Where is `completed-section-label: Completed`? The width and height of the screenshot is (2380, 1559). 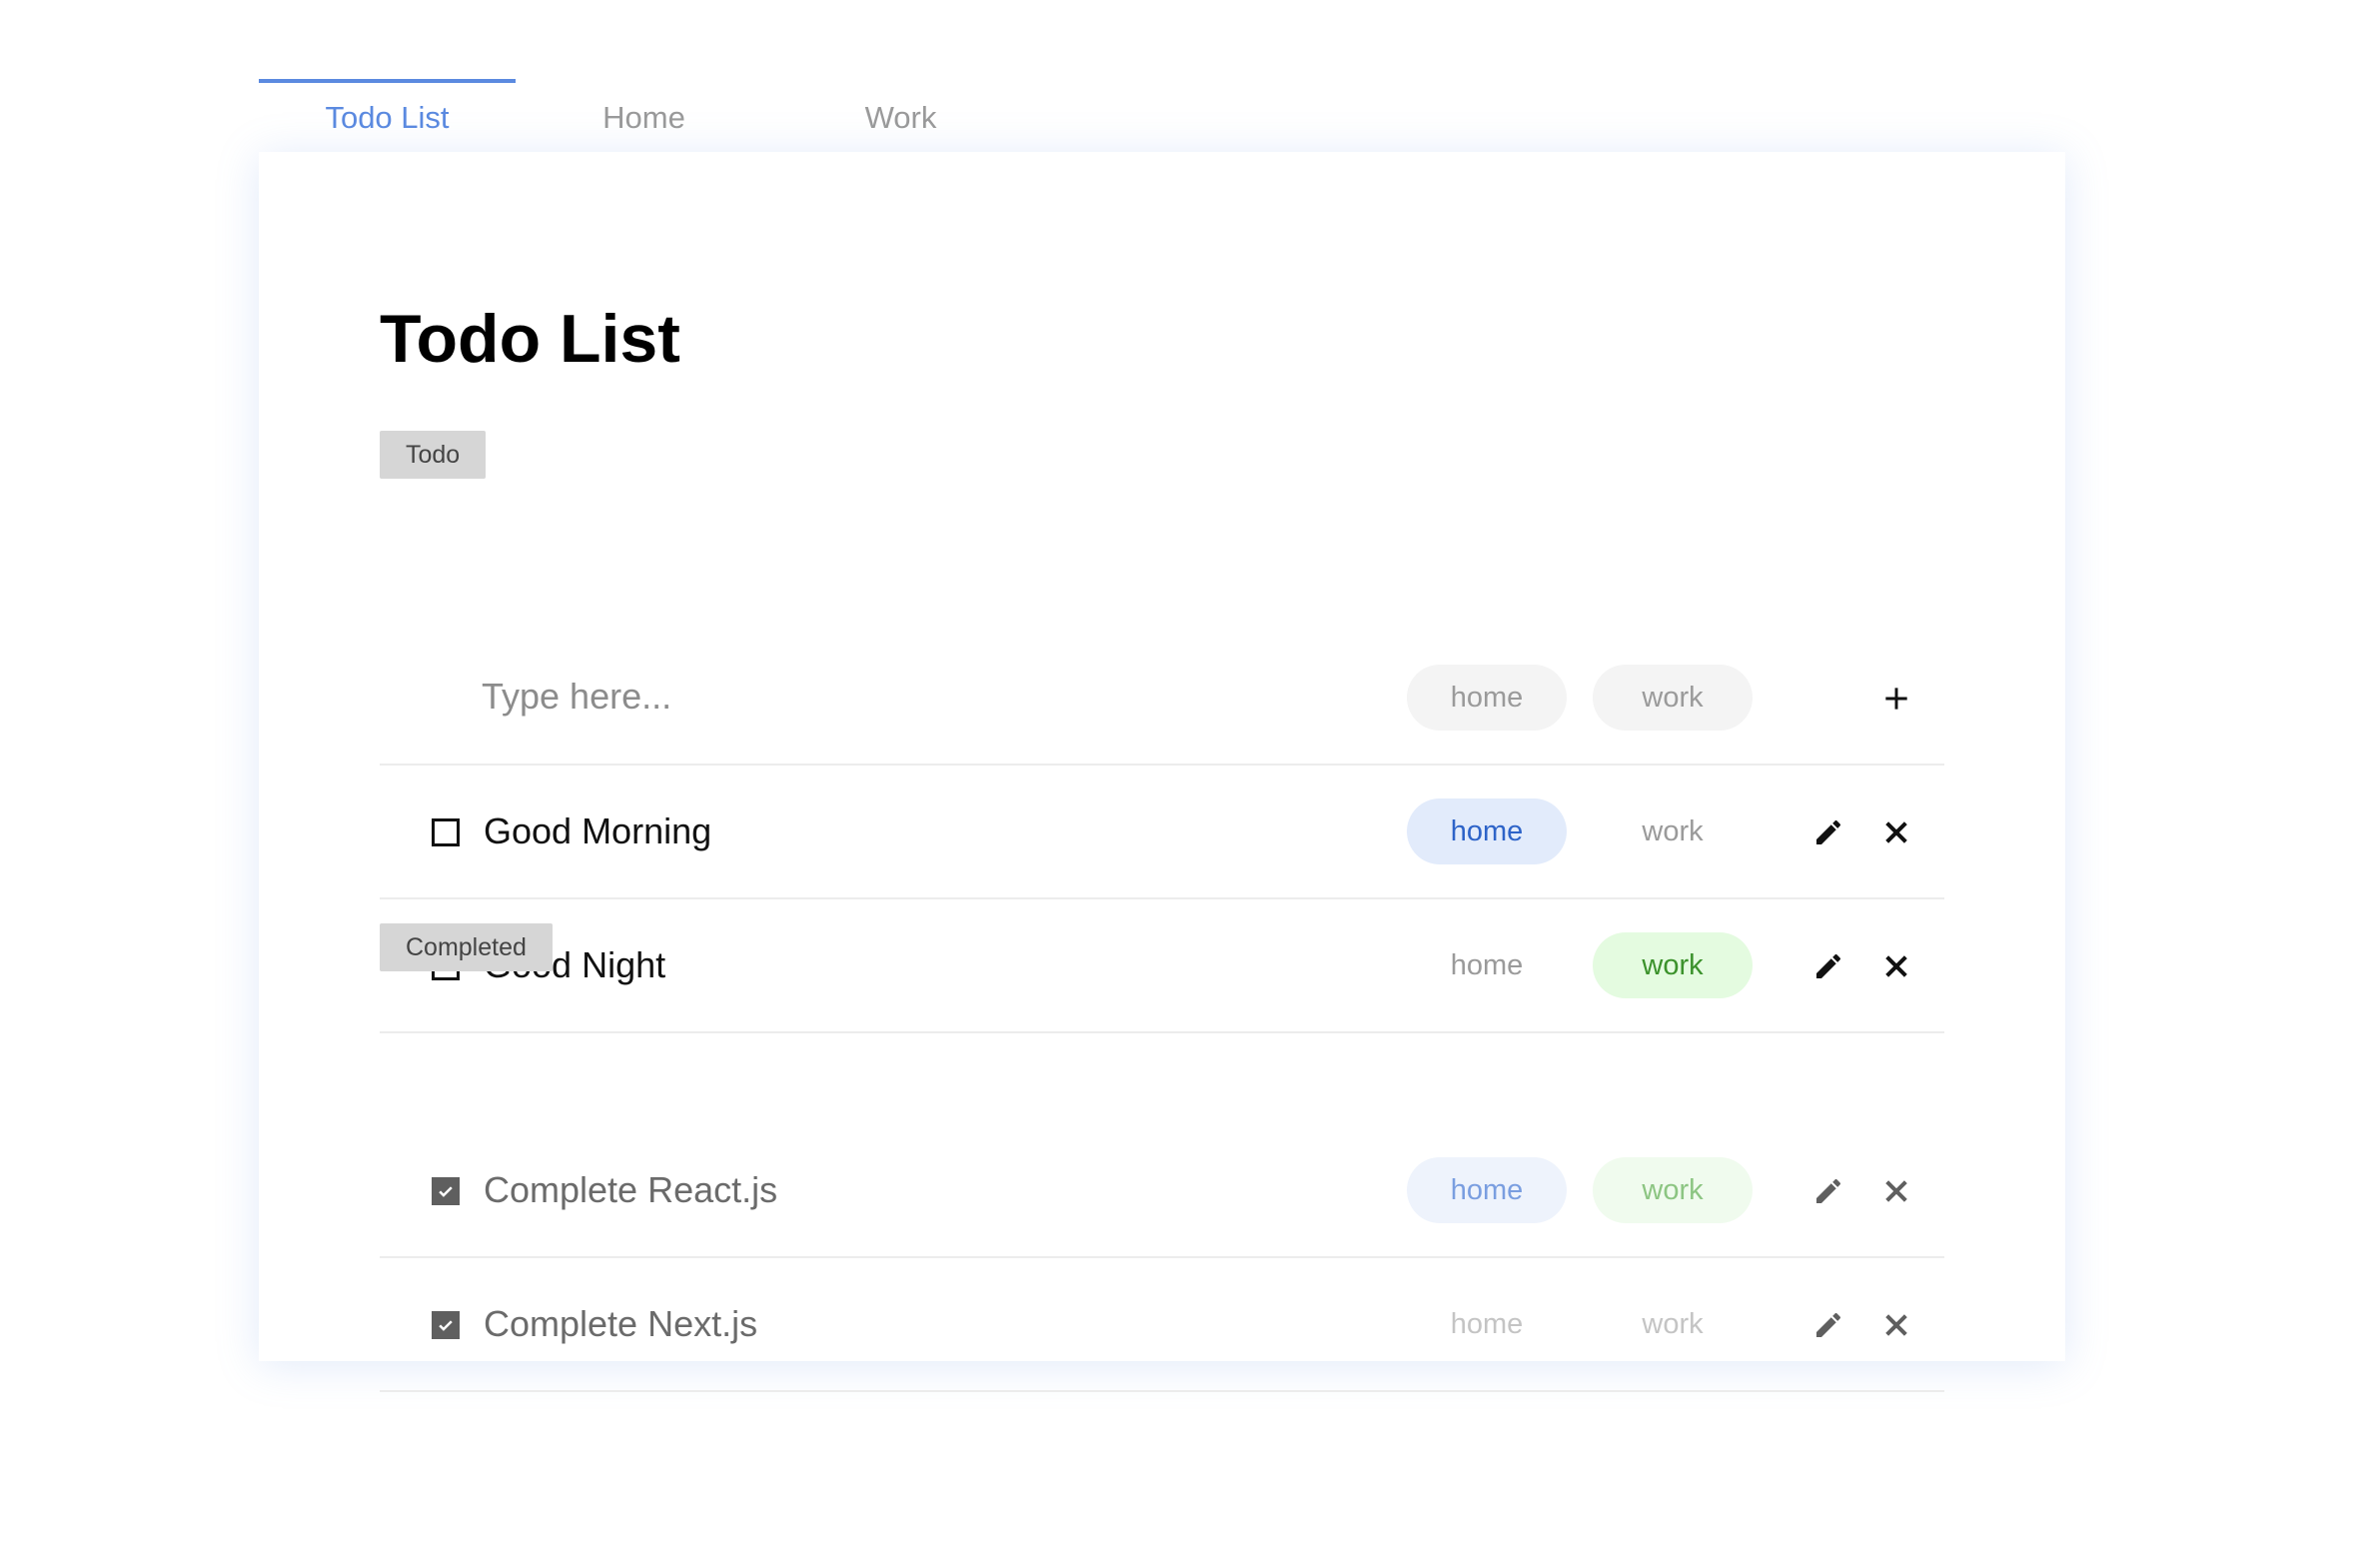
completed-section-label: Completed is located at coordinates (466, 947).